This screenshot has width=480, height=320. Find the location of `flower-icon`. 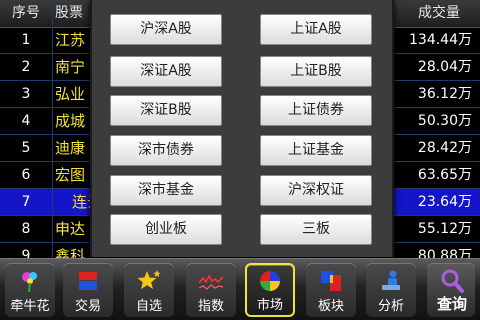

flower-icon is located at coordinates (29, 282).